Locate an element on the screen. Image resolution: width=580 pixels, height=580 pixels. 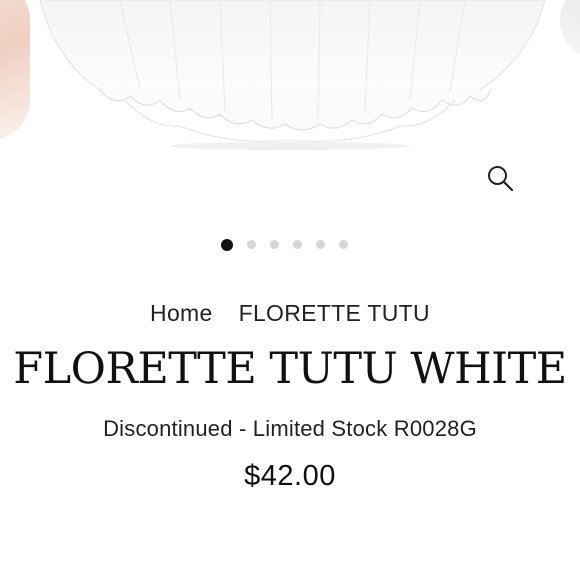
breadcrumb-current-link: FLORETTE TUTU is located at coordinates (334, 313).